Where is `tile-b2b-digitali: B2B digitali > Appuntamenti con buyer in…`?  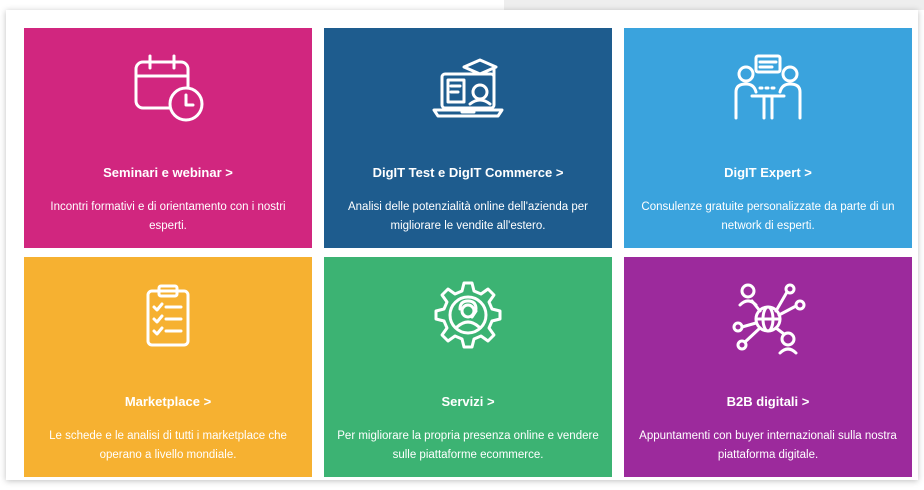
tile-b2b-digitali: B2B digitali > Appuntamenti con buyer in… is located at coordinates (768, 367).